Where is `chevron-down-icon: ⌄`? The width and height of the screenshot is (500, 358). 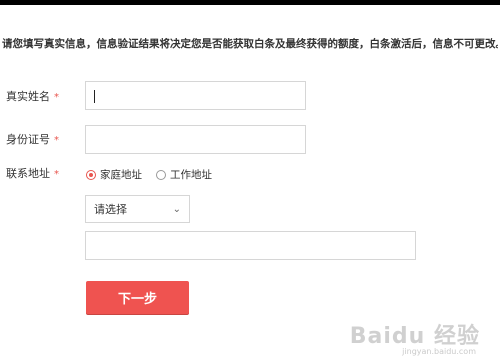 chevron-down-icon: ⌄ is located at coordinates (176, 209).